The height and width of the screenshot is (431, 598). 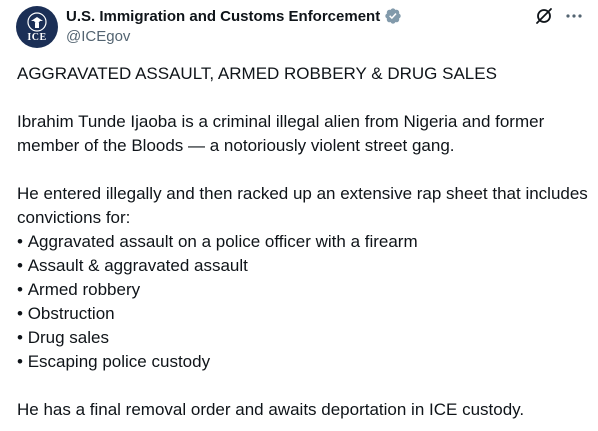 What do you see at coordinates (98, 36) in the screenshot?
I see `author-handle: @ICEgov` at bounding box center [98, 36].